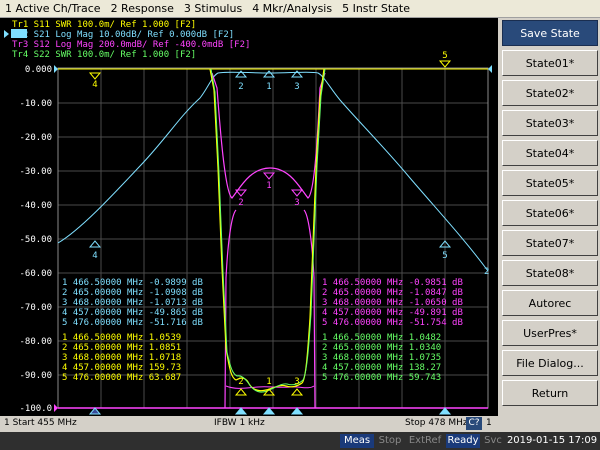 The width and height of the screenshot is (600, 450). What do you see at coordinates (297, 193) in the screenshot?
I see `trace3-marker-3-icon` at bounding box center [297, 193].